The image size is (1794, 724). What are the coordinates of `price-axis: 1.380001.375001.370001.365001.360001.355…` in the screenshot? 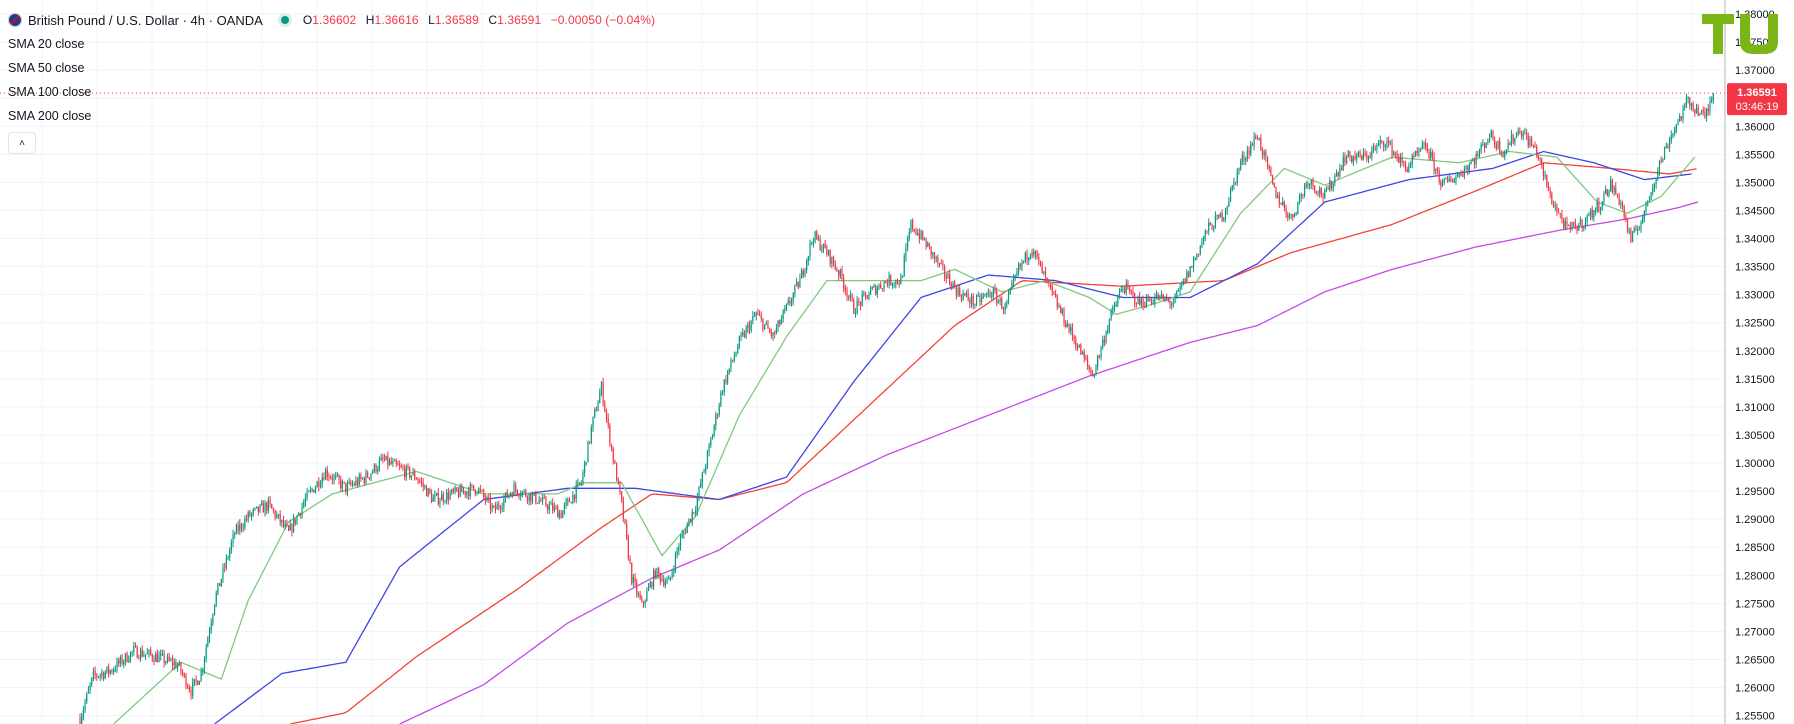 It's located at (1759, 362).